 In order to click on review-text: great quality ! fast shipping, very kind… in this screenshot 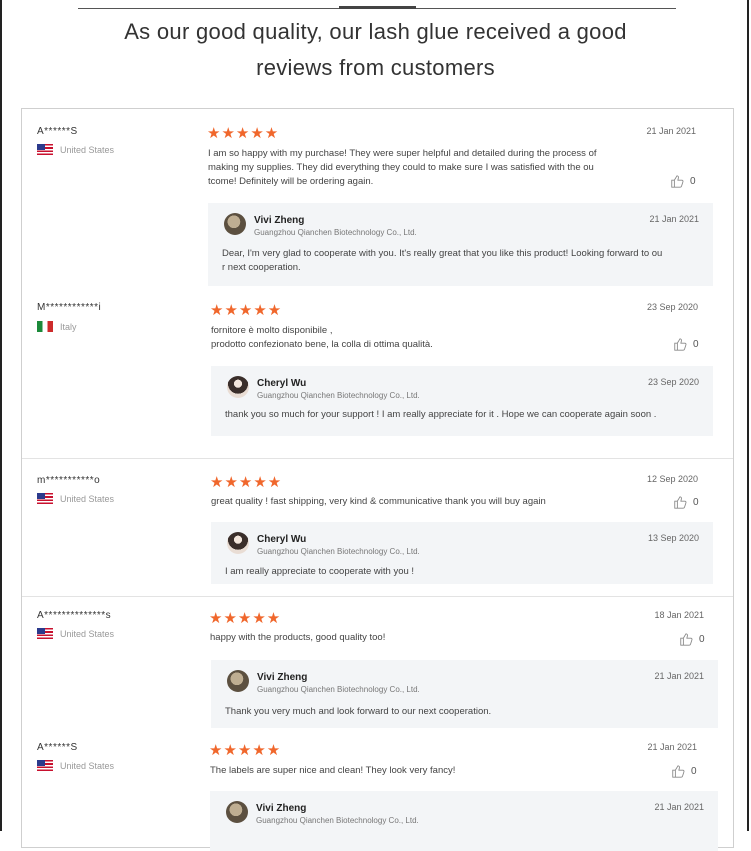, I will do `click(421, 502)`.